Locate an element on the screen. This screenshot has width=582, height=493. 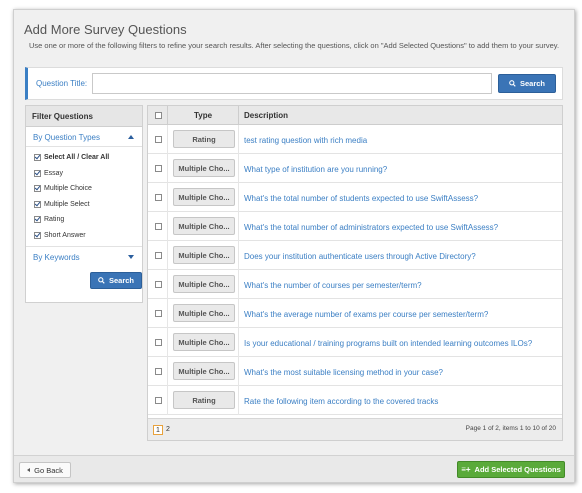
go-back-label: Go Back is located at coordinates (48, 470).